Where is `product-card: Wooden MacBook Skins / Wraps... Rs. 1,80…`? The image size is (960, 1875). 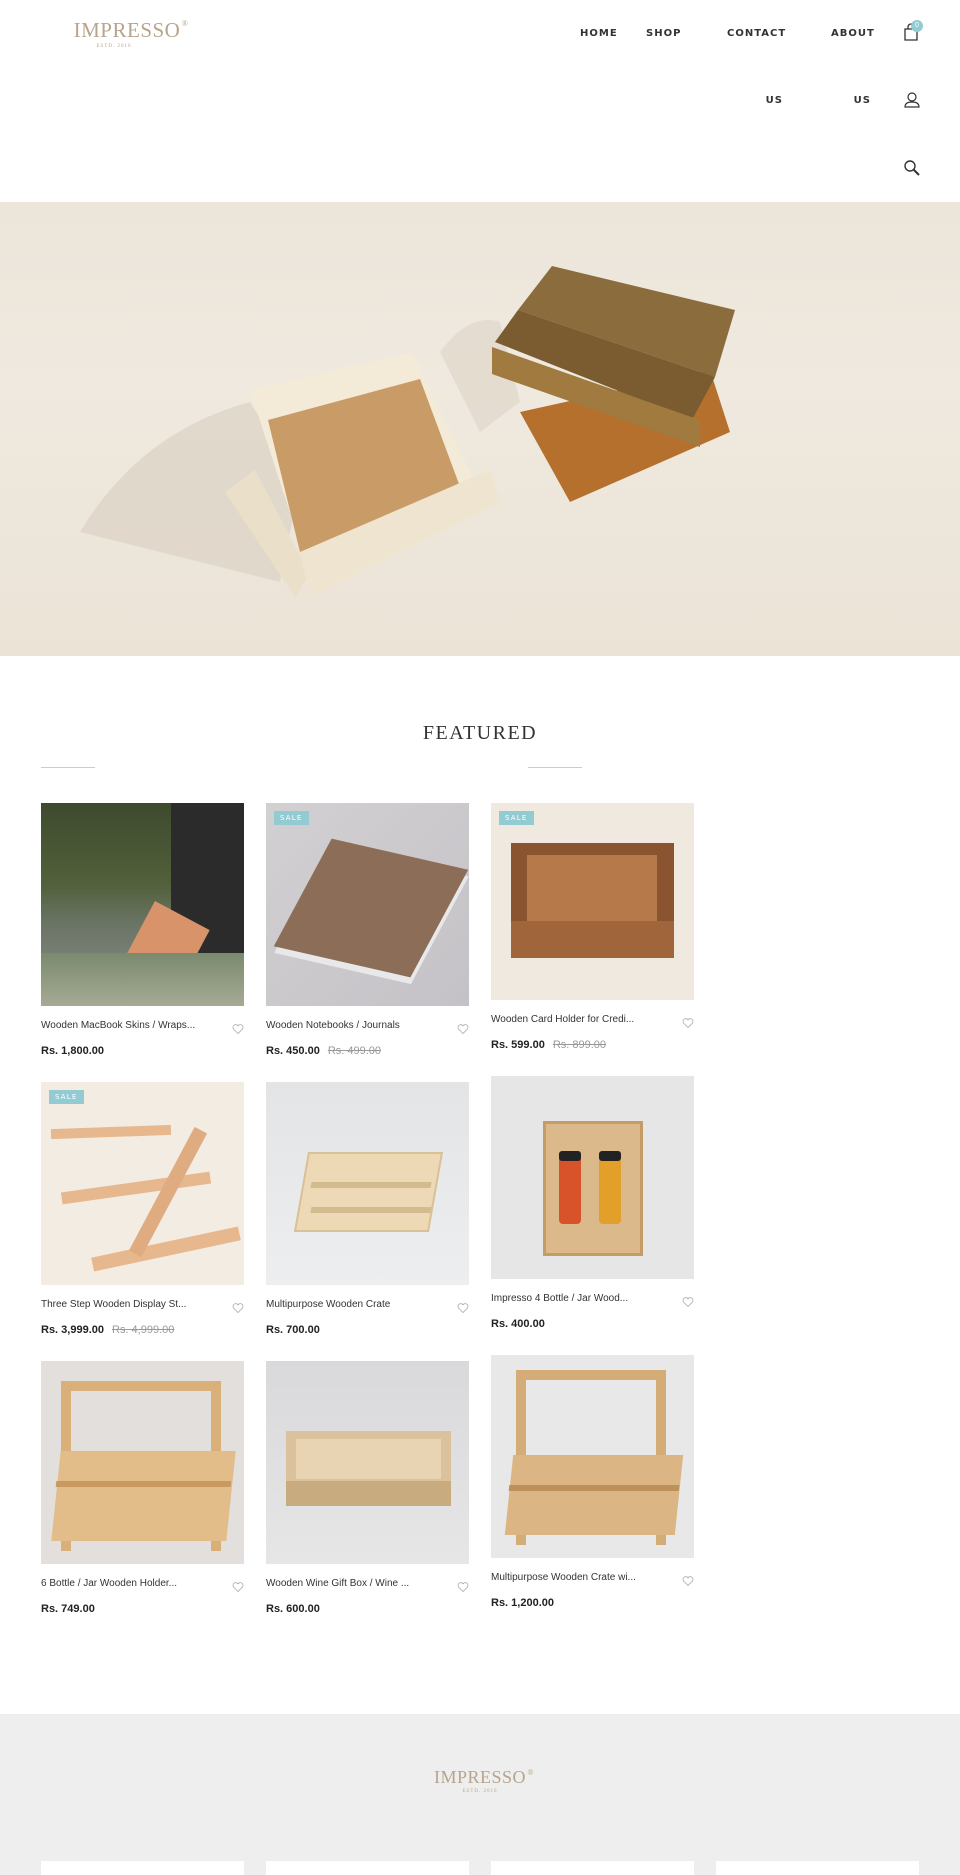 product-card: Wooden MacBook Skins / Wraps... Rs. 1,80… is located at coordinates (142, 930).